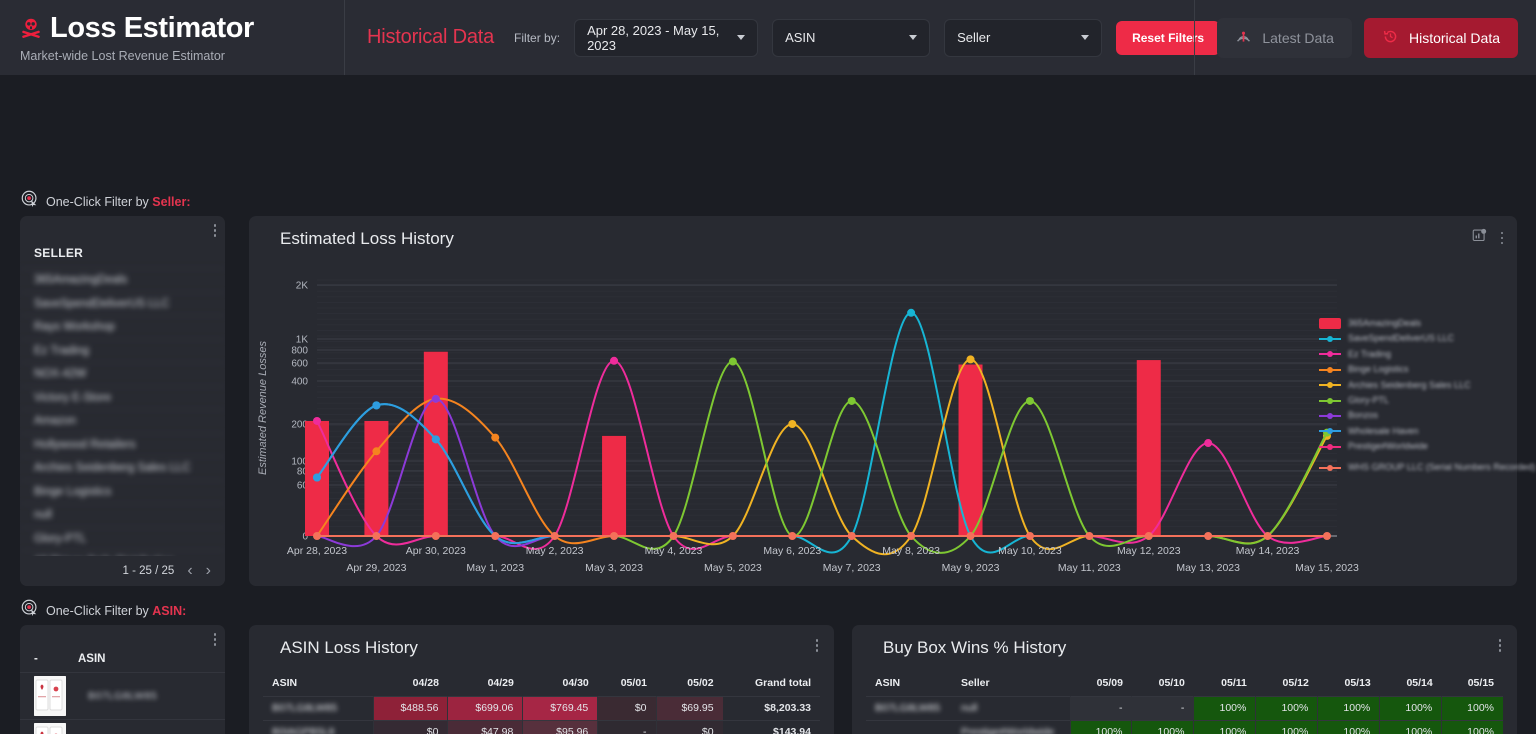 The image size is (1536, 734). Describe the element at coordinates (560, 727) in the screenshot. I see `loss-cell: $95.96` at that location.